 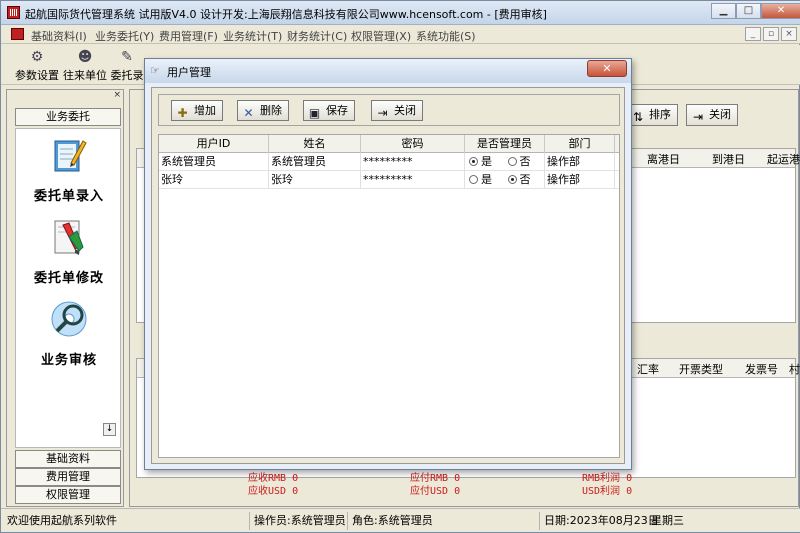 I want to click on delete-x-icon: ✕, so click(x=248, y=113).